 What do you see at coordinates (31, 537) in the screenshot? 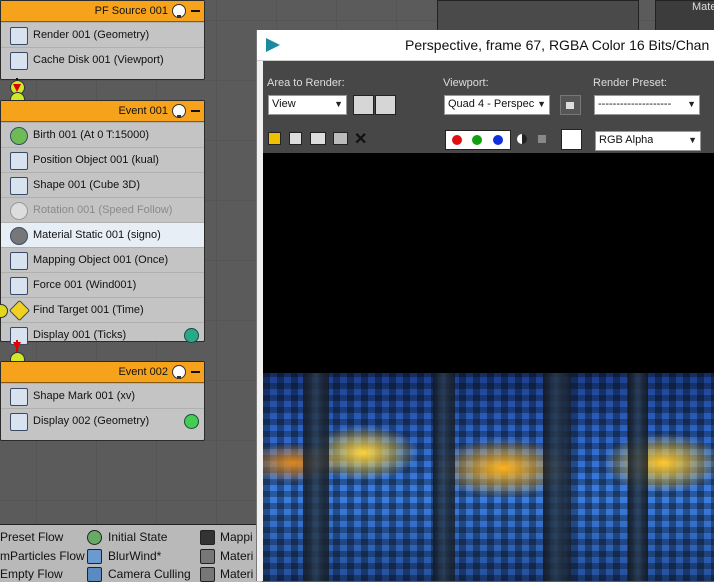
I see `depot-item-preset-flow: Preset Flow` at bounding box center [31, 537].